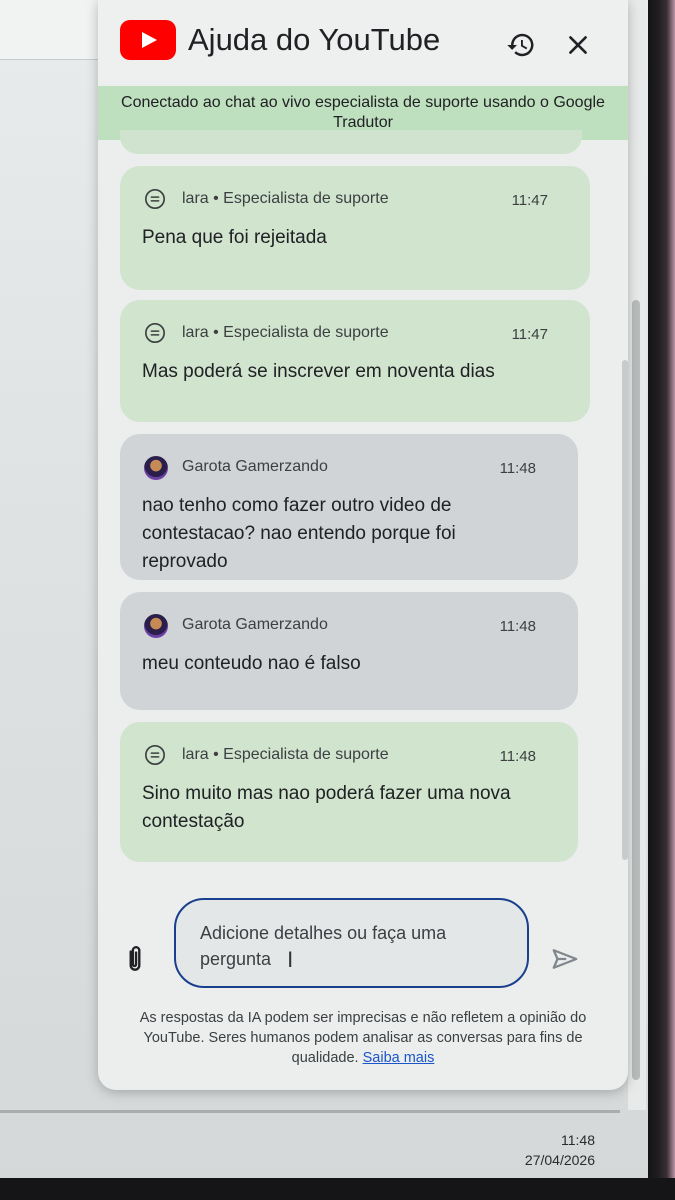  I want to click on attach-button, so click(135, 959).